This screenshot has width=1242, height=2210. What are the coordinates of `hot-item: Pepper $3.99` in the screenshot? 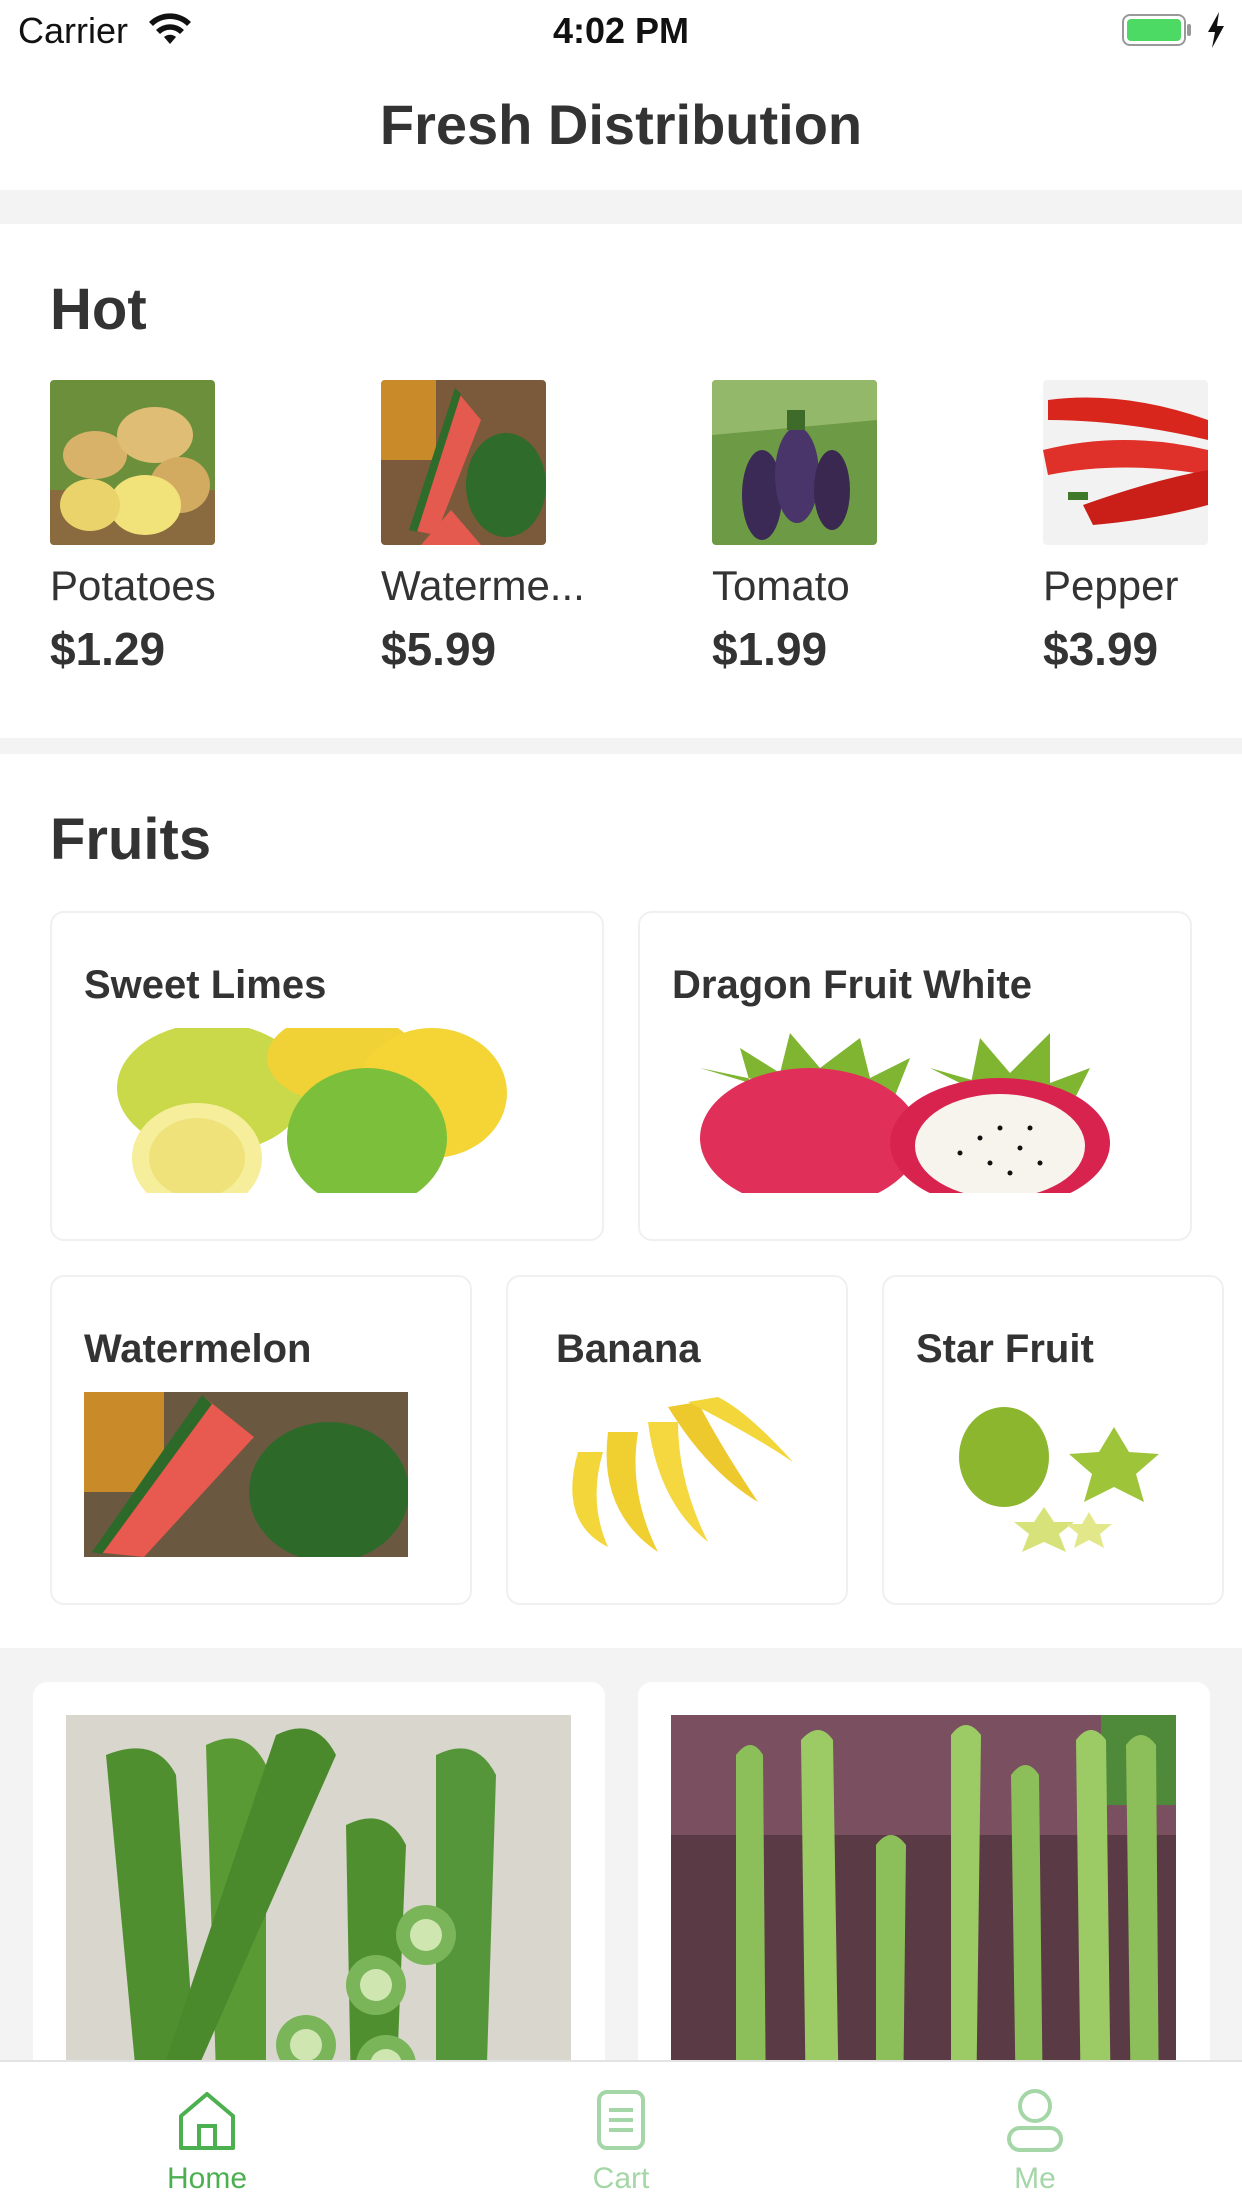 It's located at (1142, 545).